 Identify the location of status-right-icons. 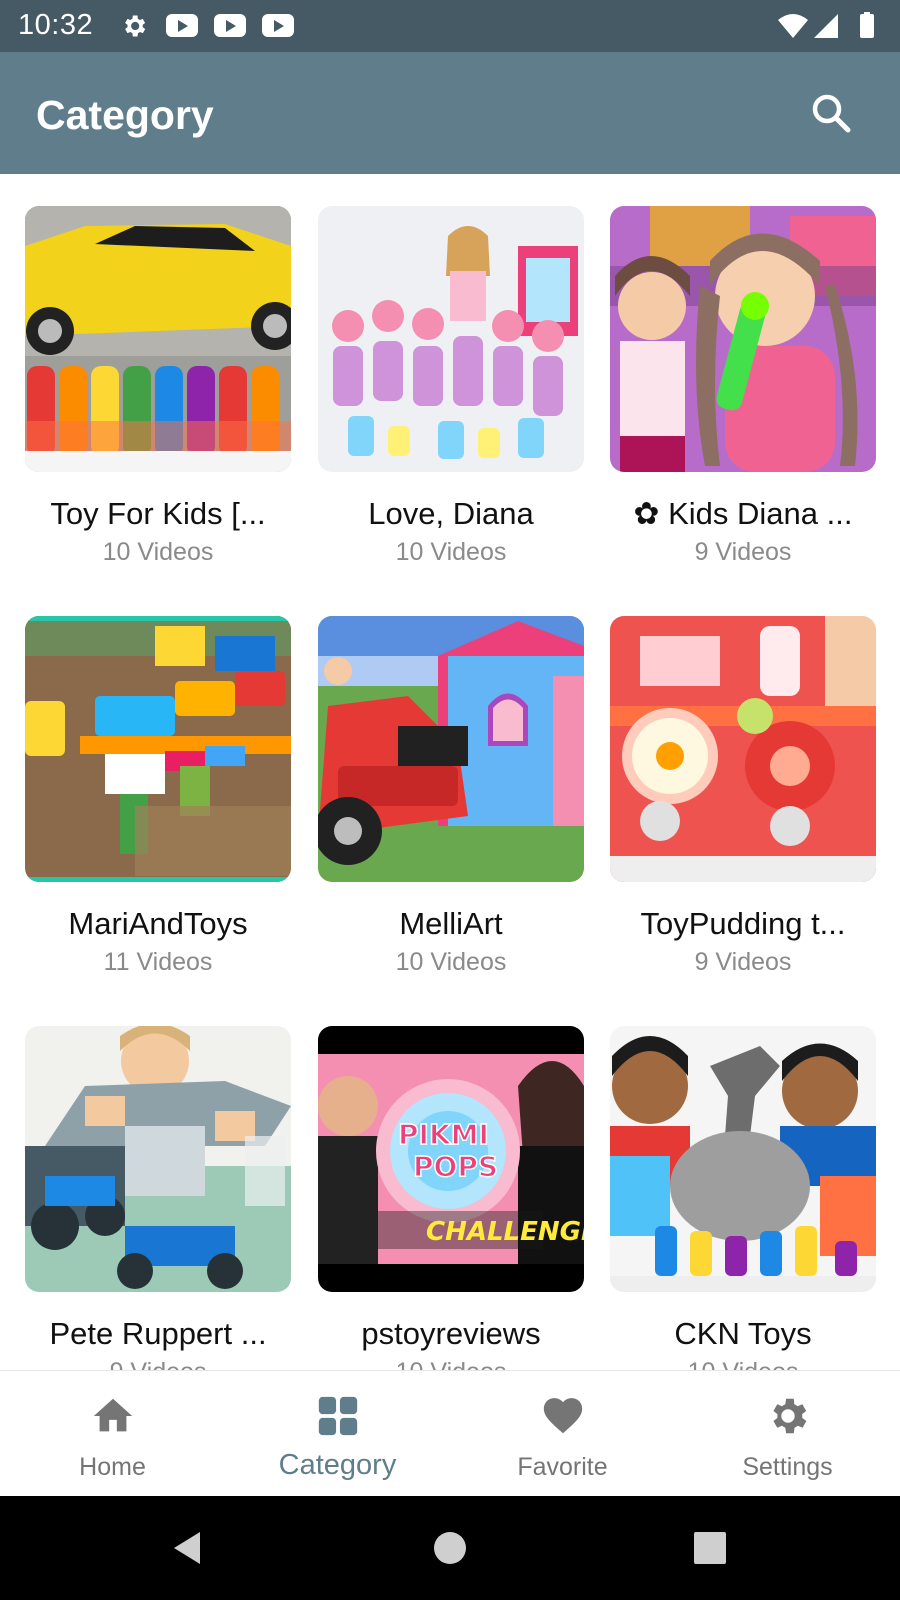
(826, 25).